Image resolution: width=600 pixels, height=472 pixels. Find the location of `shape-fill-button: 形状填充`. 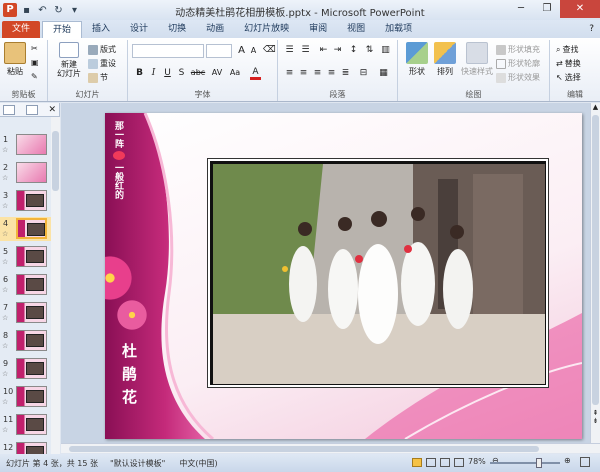

shape-fill-button: 形状填充 is located at coordinates (518, 49).